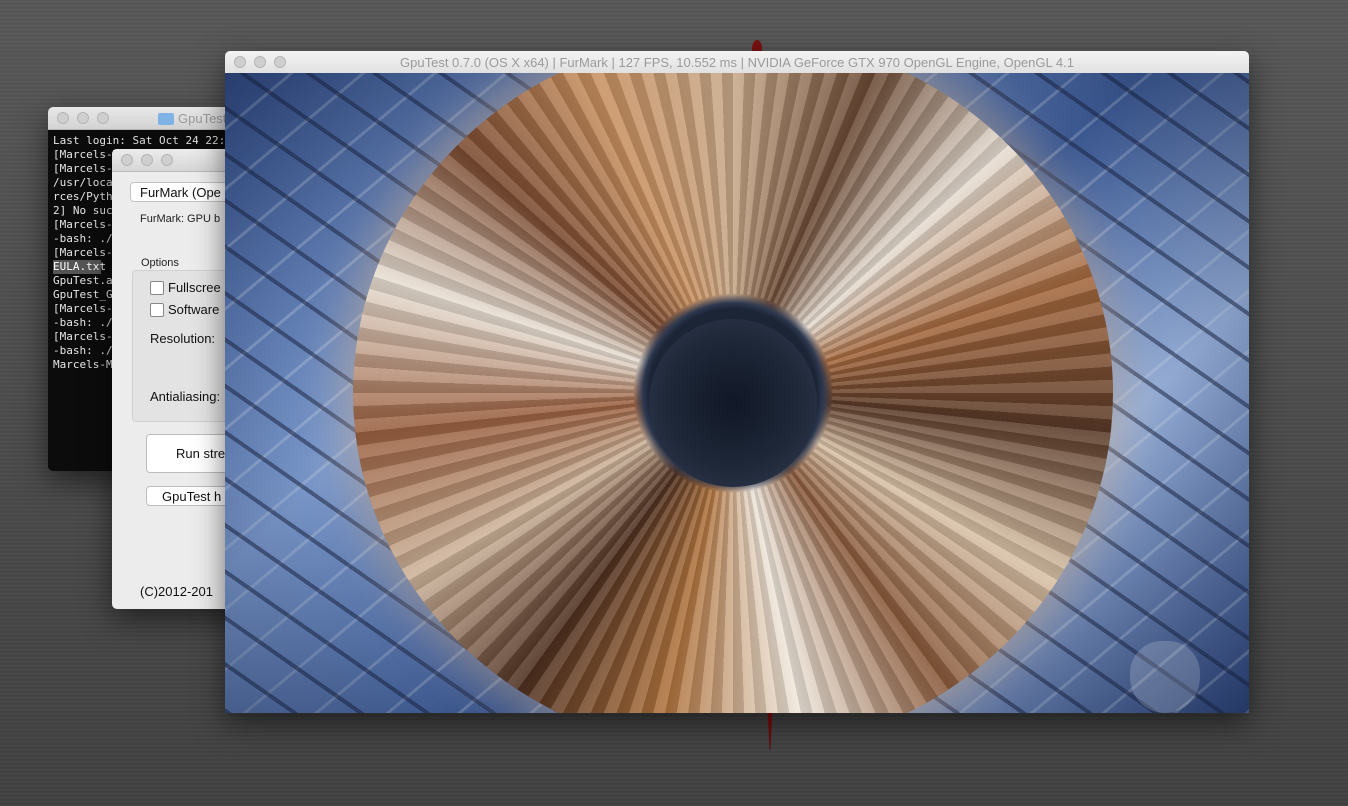  Describe the element at coordinates (148, 118) in the screenshot. I see `terminal-titlebar: GpuTest` at that location.